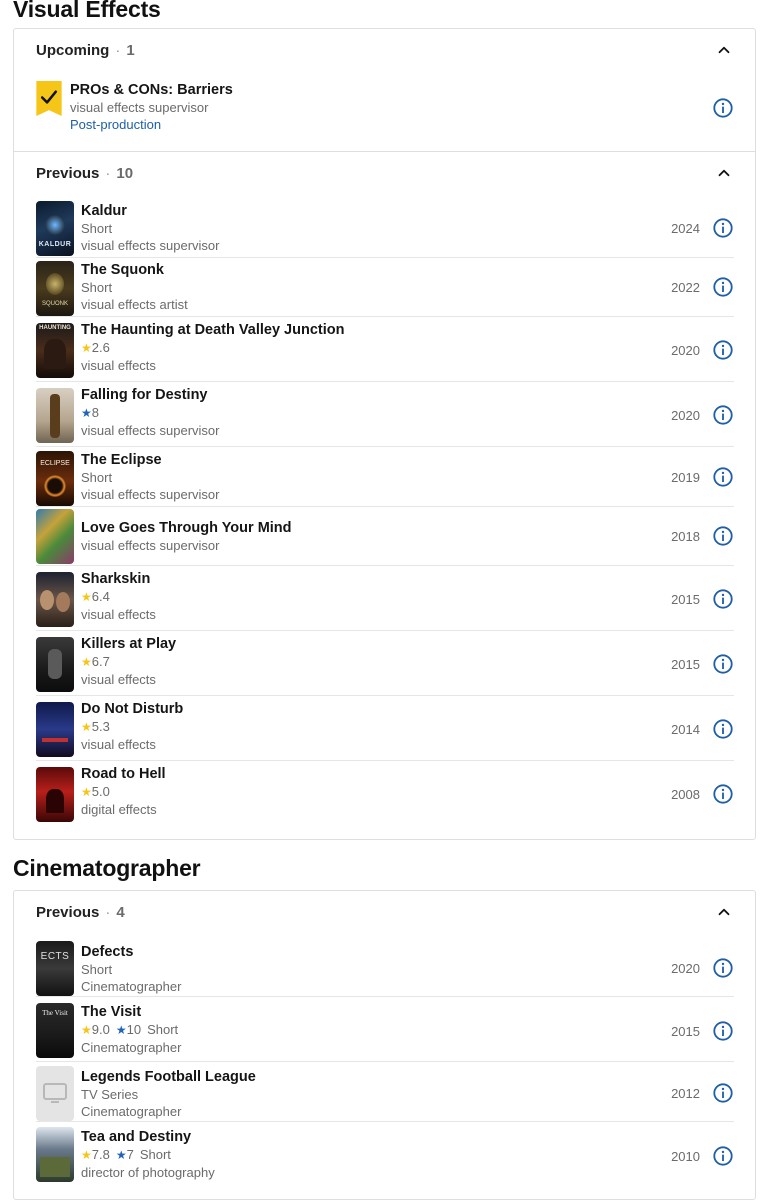  Describe the element at coordinates (123, 792) in the screenshot. I see `rating: ★5.0` at that location.